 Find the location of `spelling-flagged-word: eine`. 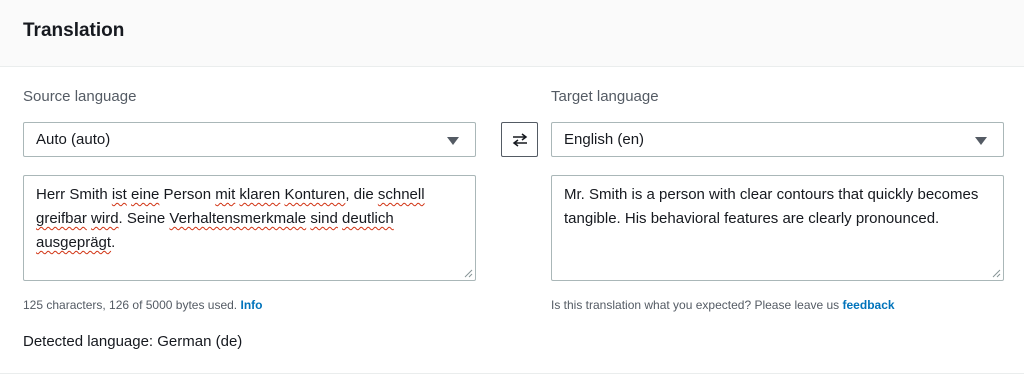

spelling-flagged-word: eine is located at coordinates (145, 194).